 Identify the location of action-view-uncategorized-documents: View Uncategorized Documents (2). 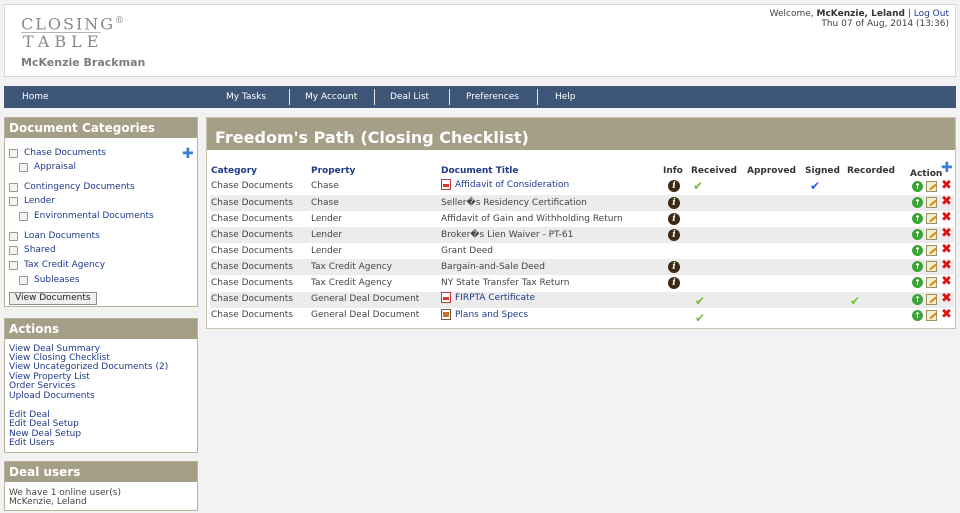
(88, 367).